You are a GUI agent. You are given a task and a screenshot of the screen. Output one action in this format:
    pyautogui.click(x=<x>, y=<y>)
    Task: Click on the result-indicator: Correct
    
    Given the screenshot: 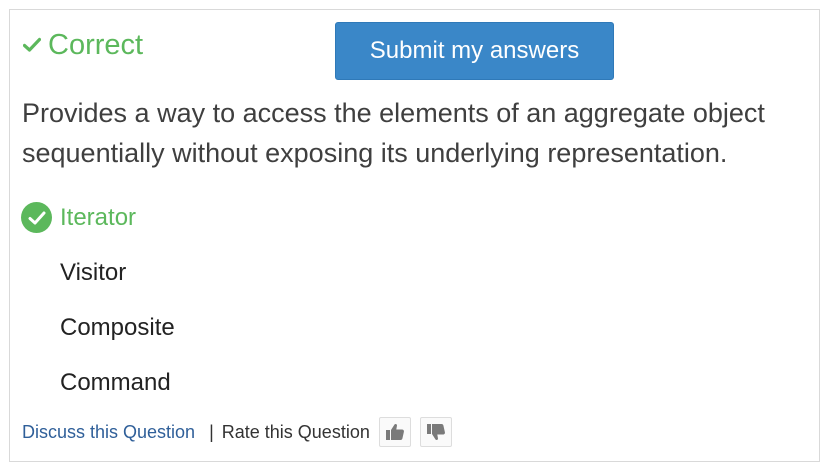 What is the action you would take?
    pyautogui.click(x=83, y=45)
    